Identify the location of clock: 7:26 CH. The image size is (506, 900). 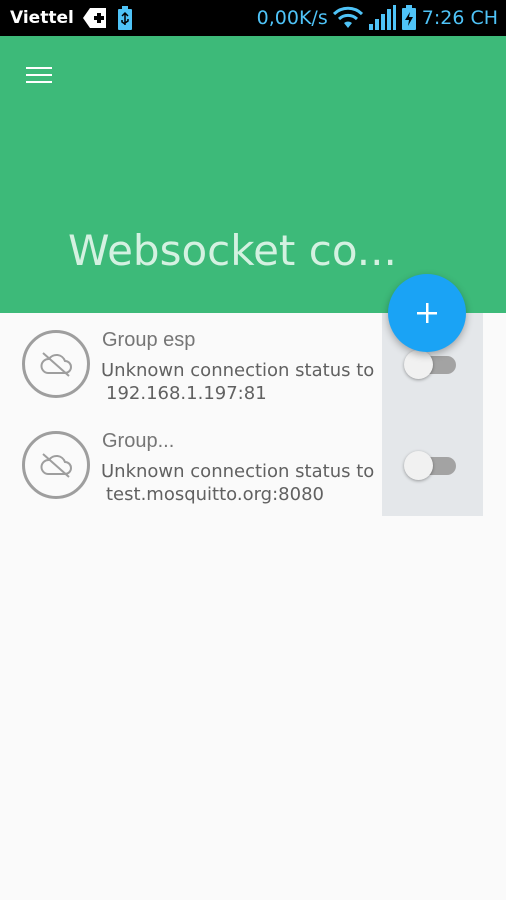
(459, 18).